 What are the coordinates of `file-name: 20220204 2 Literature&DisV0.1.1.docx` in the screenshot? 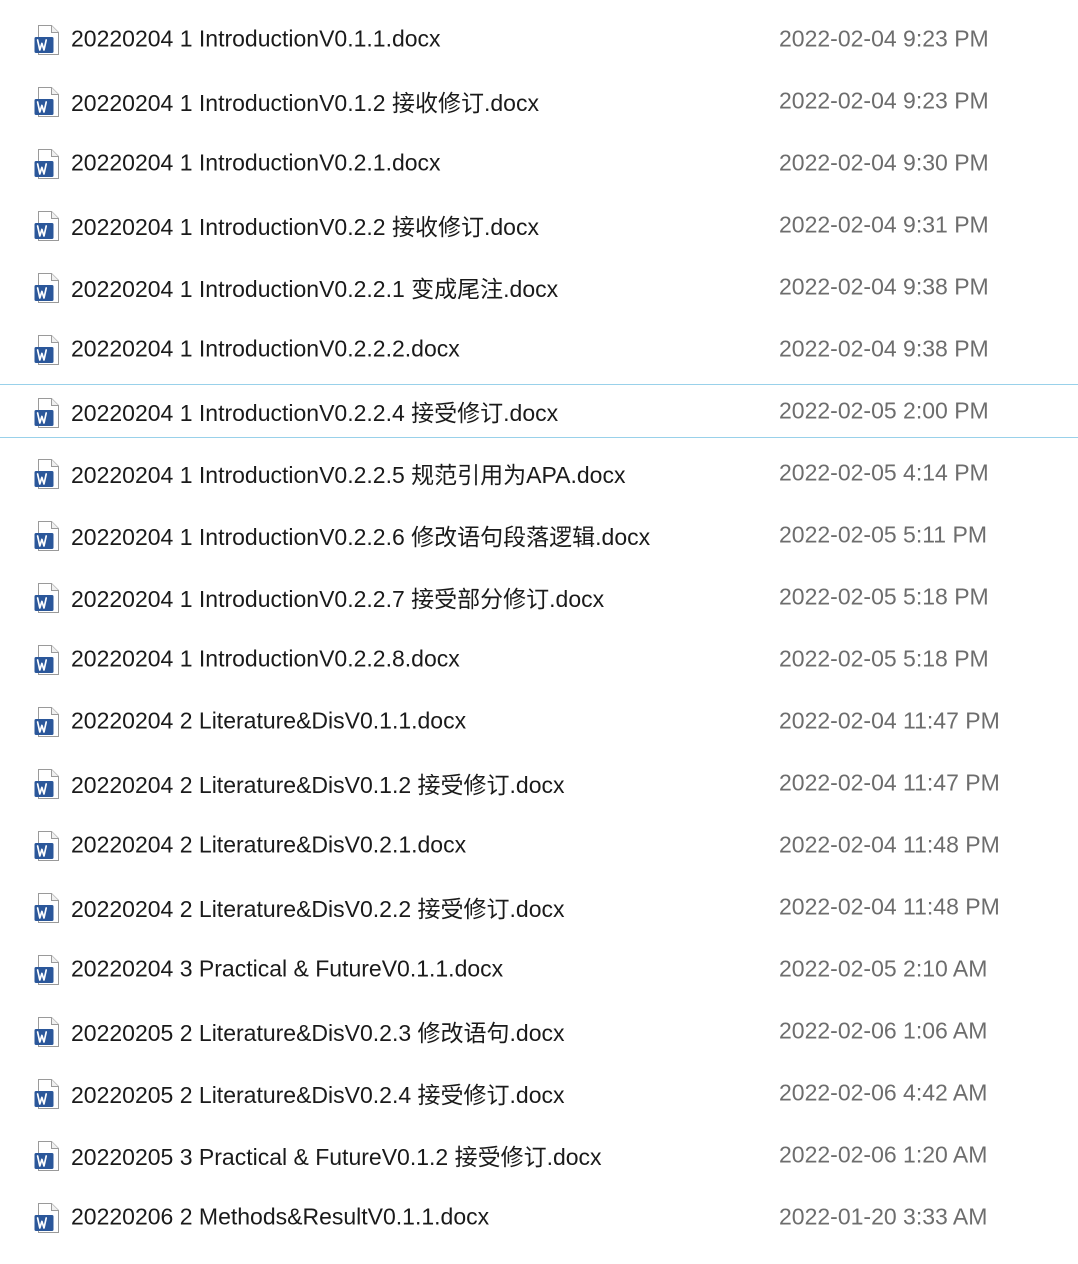 It's located at (269, 720).